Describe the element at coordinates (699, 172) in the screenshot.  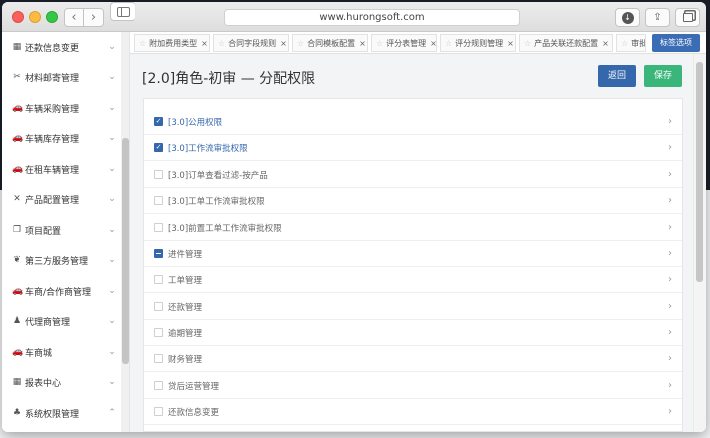
I see `main-scrollbar-thumb` at that location.